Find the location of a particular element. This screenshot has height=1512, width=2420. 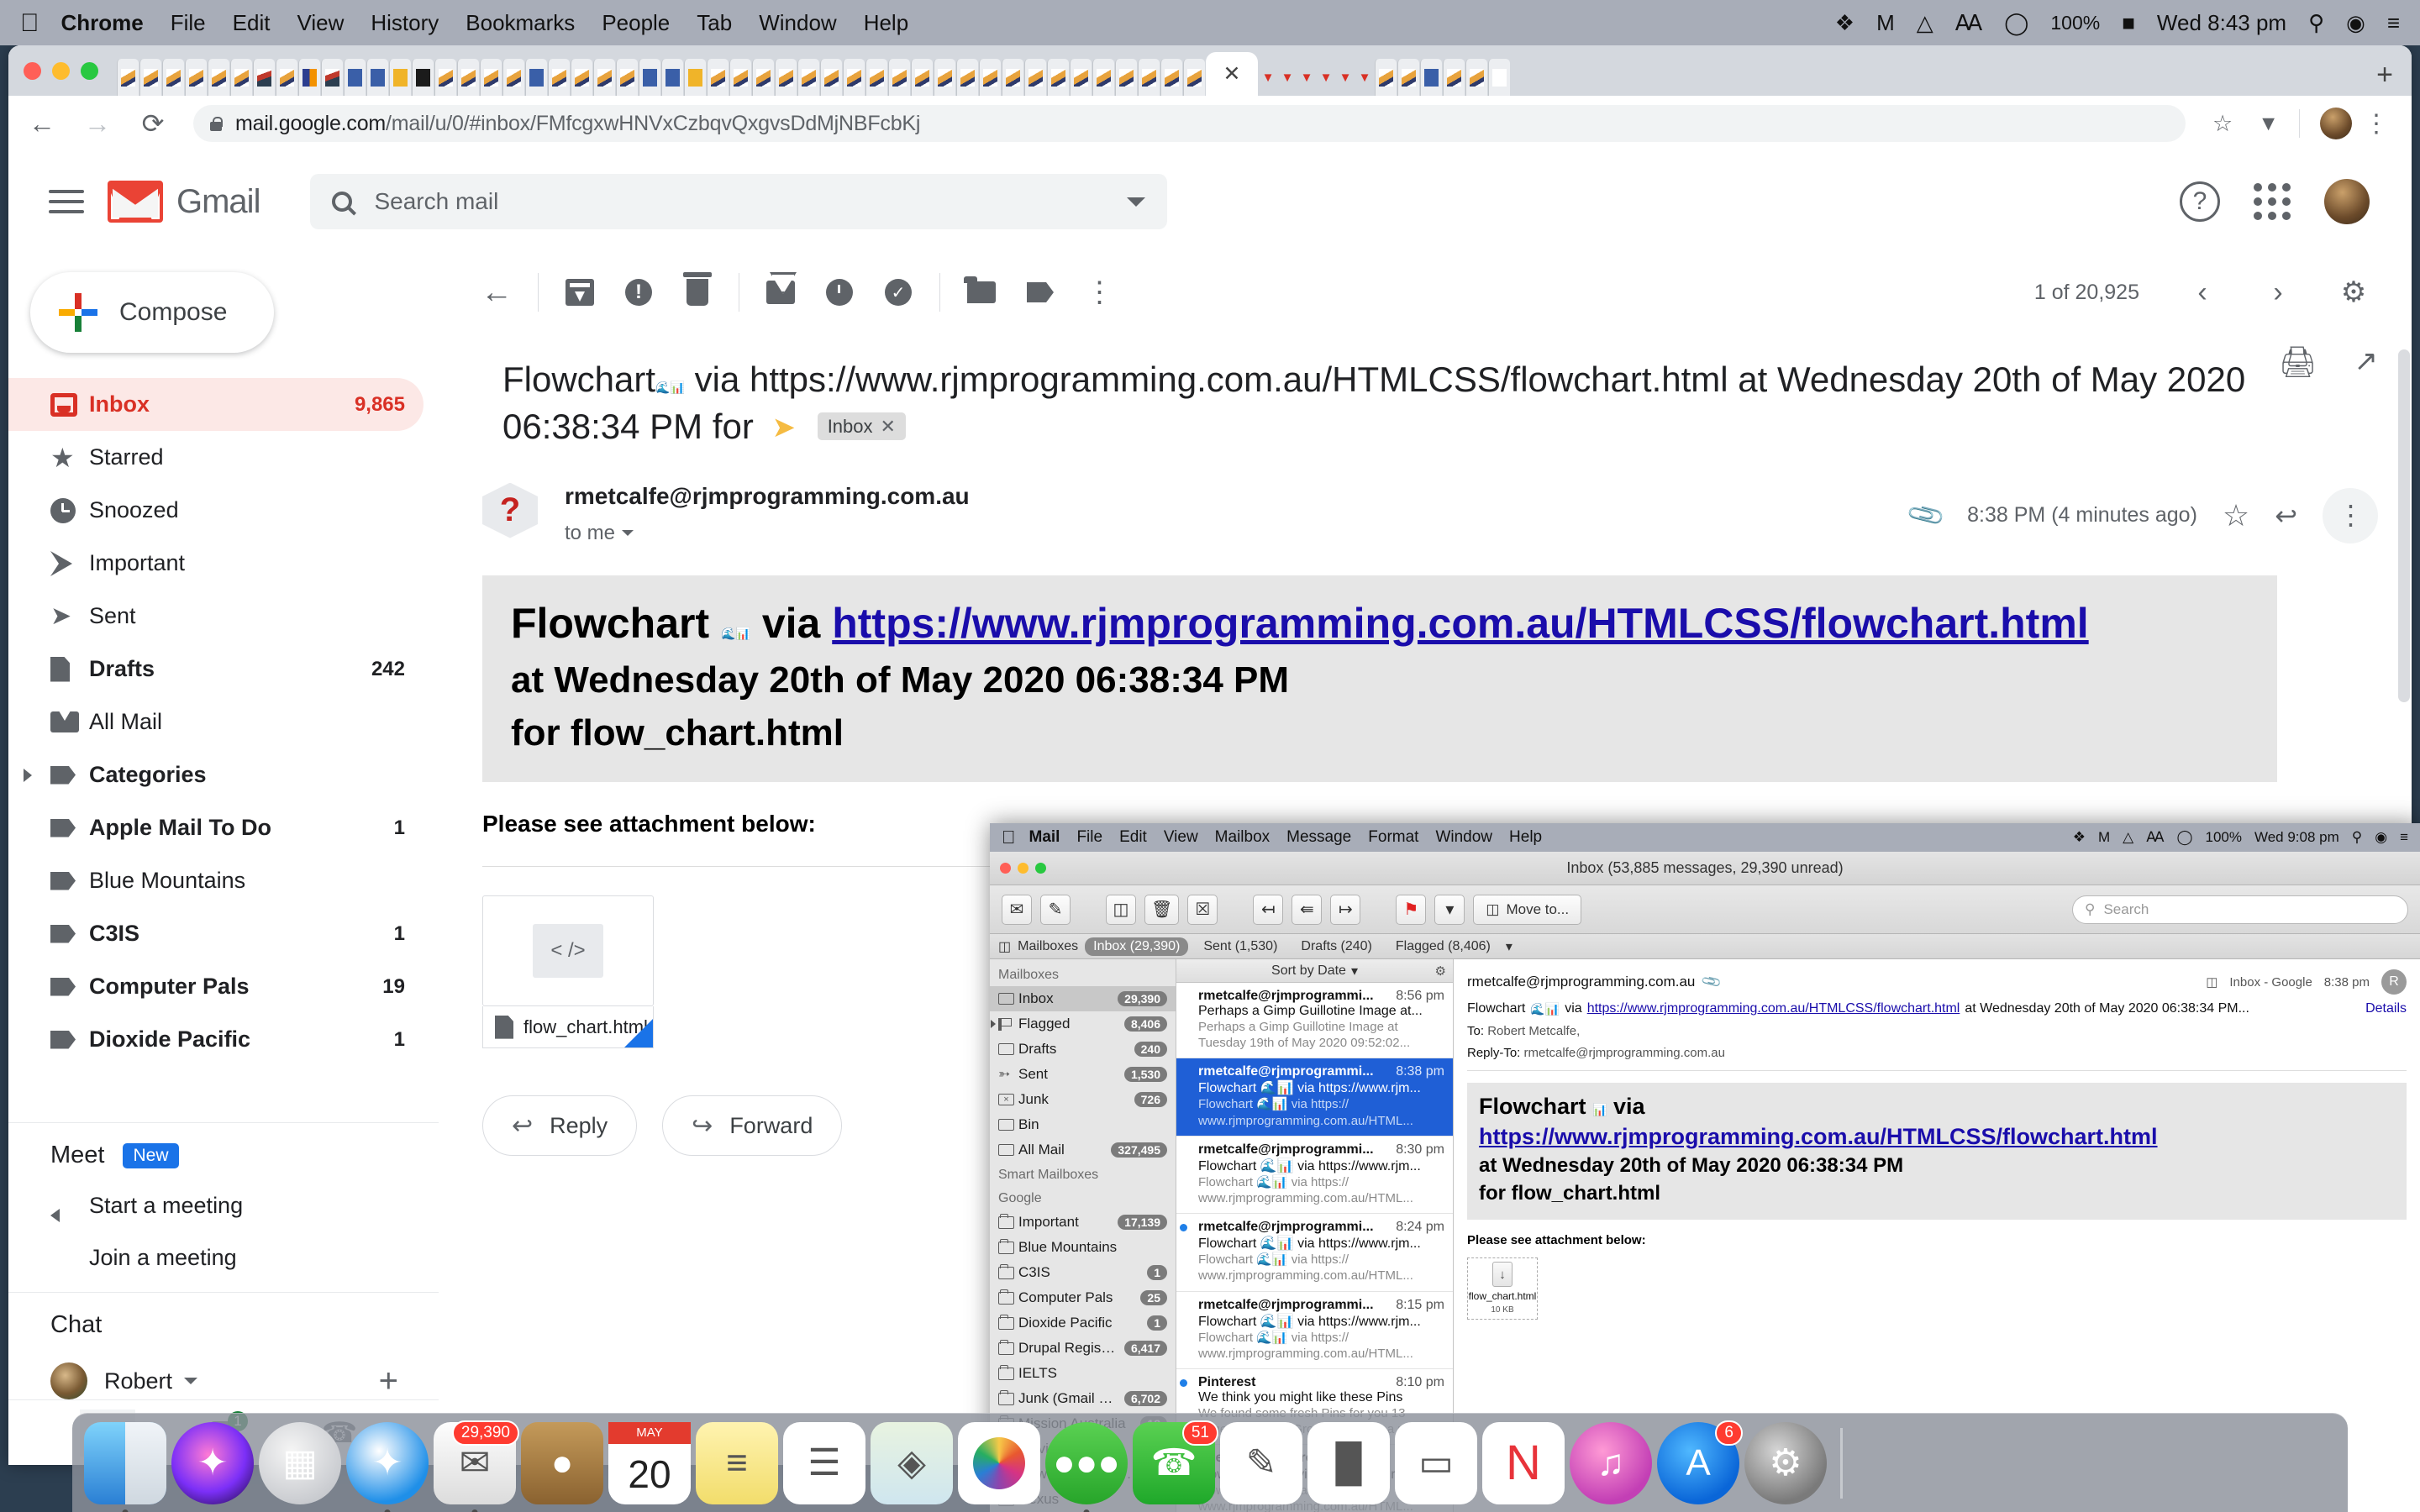

mail-menu-item-mail: Mail is located at coordinates (1044, 837).